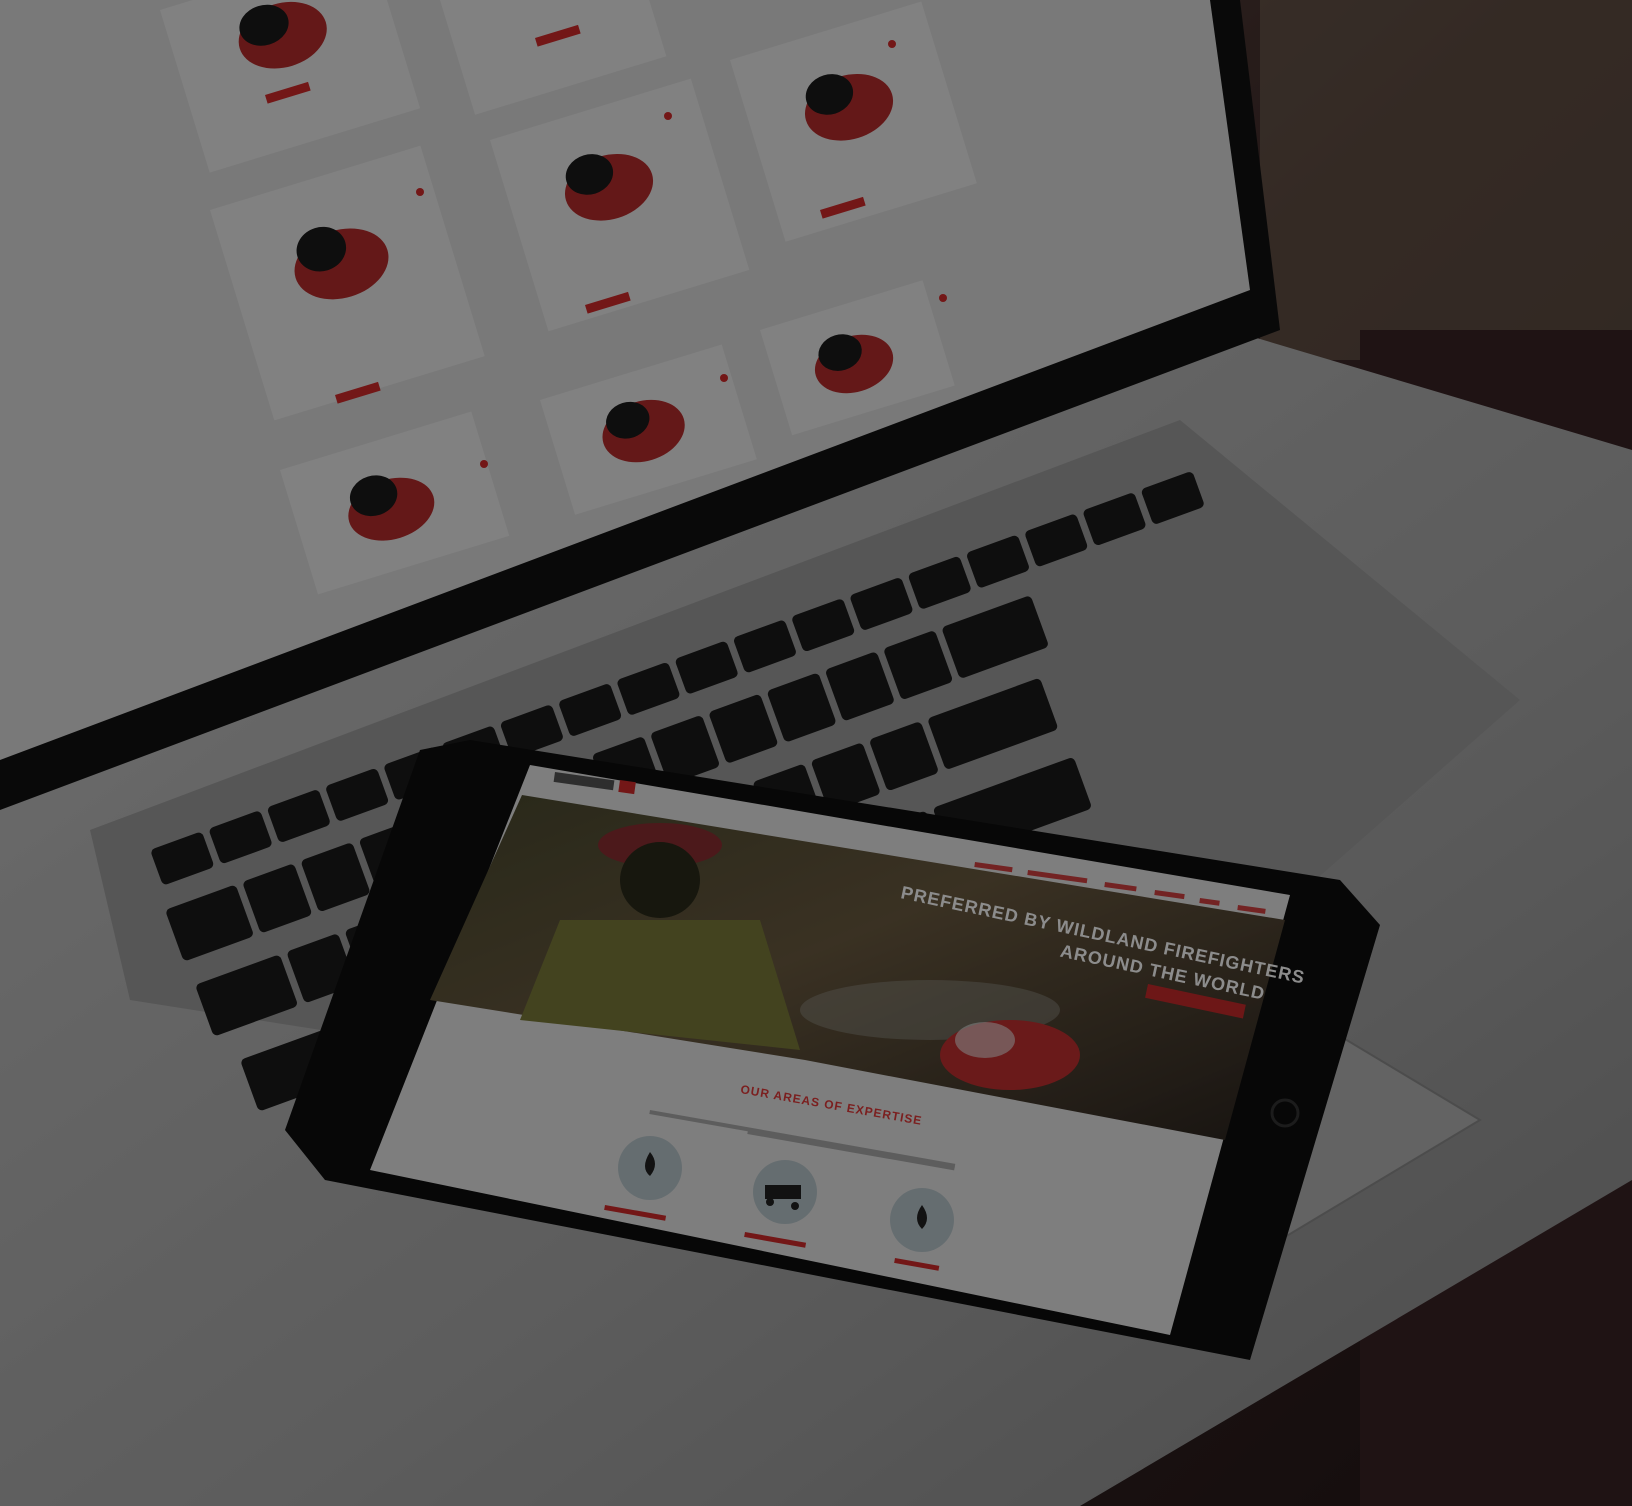  I want to click on background-upper-right, so click(1446, 180).